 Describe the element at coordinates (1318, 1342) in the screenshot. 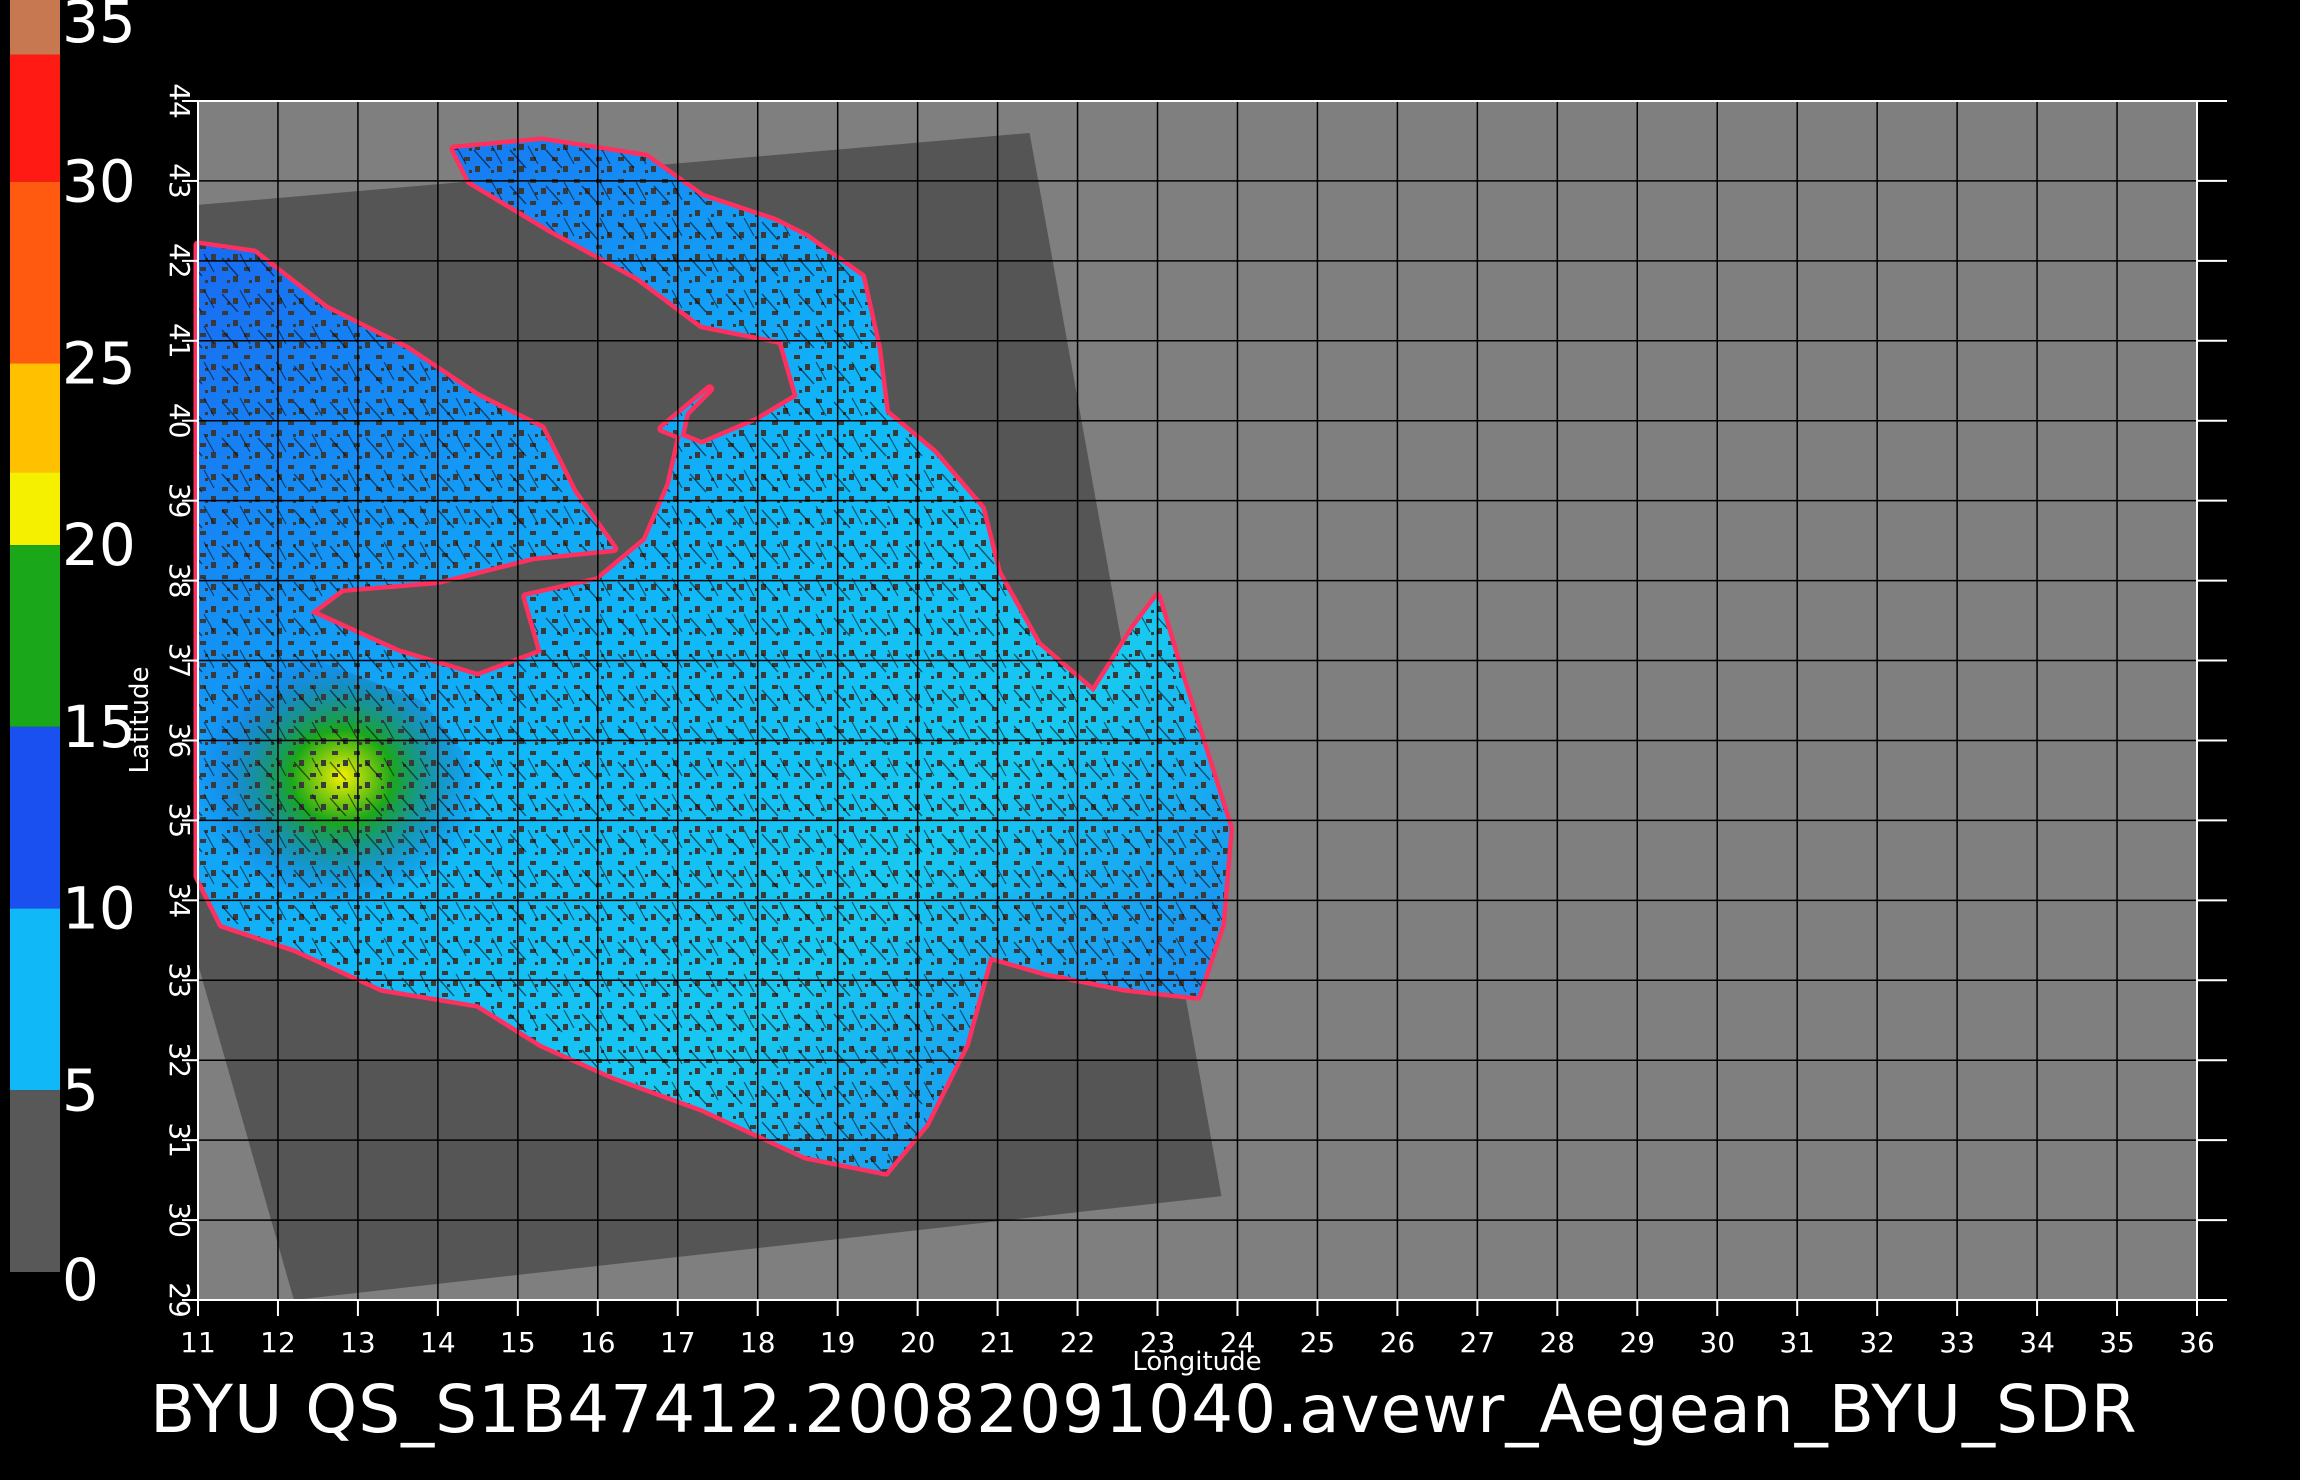

I see `x-tick-label: 25` at that location.